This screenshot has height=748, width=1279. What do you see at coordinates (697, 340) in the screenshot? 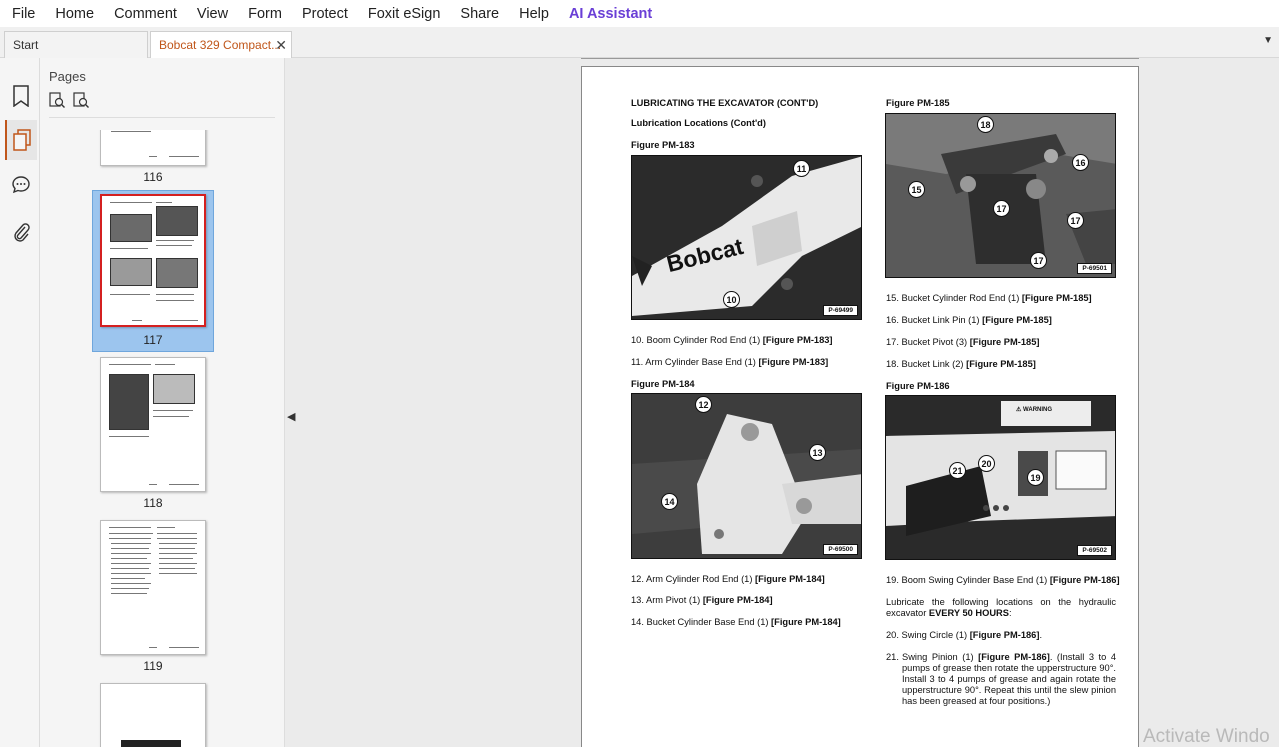
I see `item-text: 10. Boom Cylinder Rod End (1)` at bounding box center [697, 340].